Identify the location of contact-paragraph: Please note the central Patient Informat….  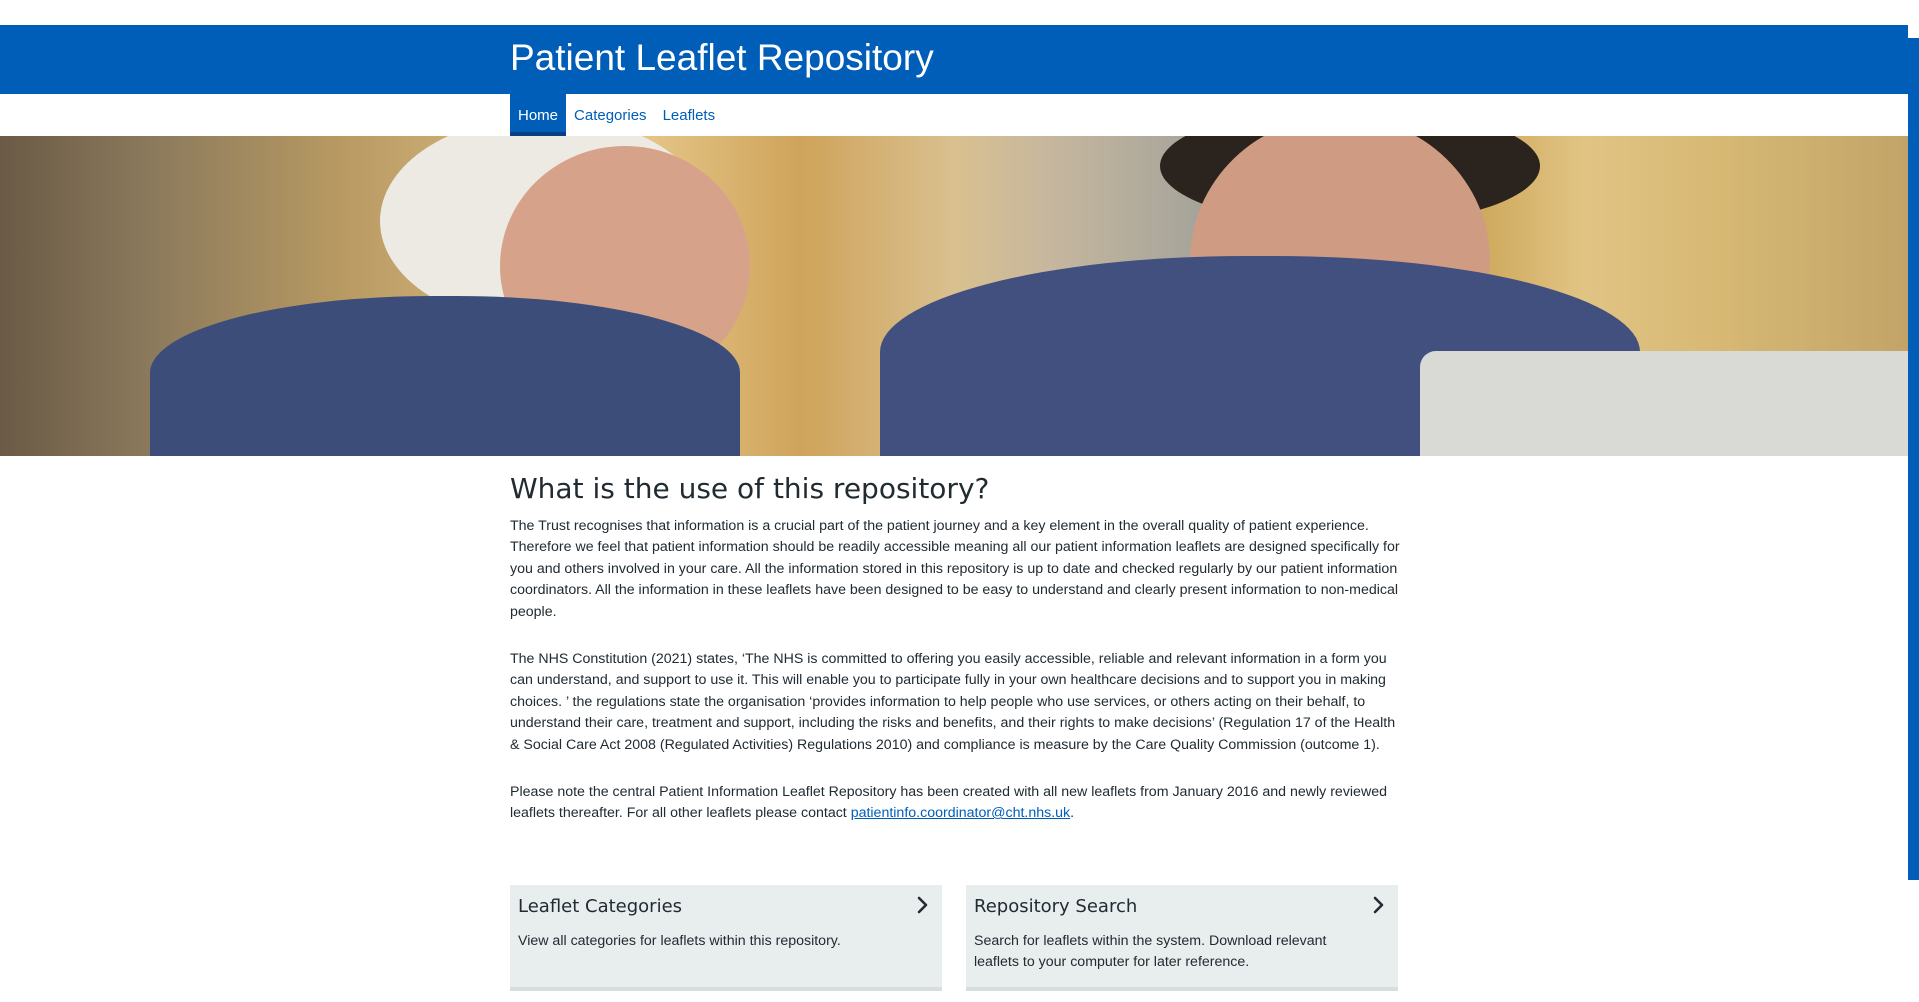
(955, 803).